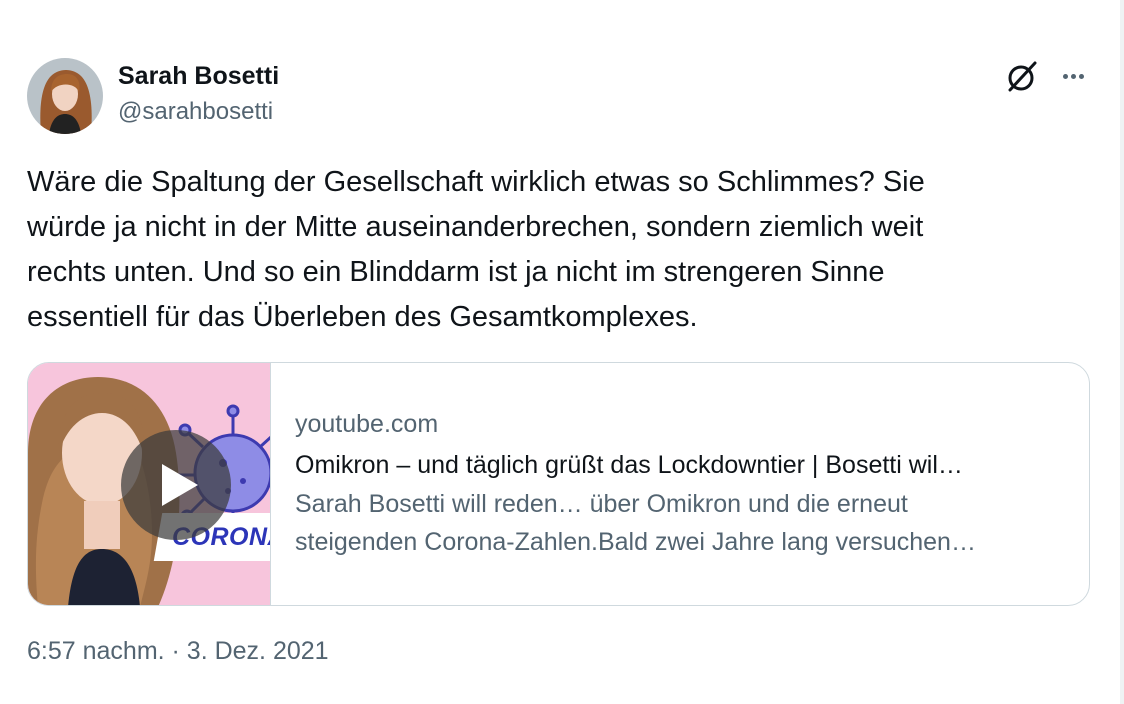 The width and height of the screenshot is (1124, 704). What do you see at coordinates (1022, 77) in the screenshot?
I see `grok-icon` at bounding box center [1022, 77].